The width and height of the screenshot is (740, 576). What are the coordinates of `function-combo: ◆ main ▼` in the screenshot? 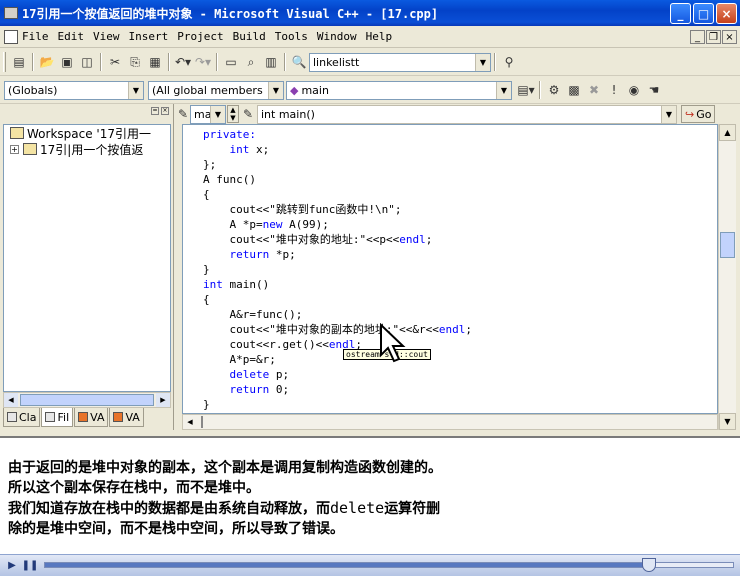 It's located at (399, 90).